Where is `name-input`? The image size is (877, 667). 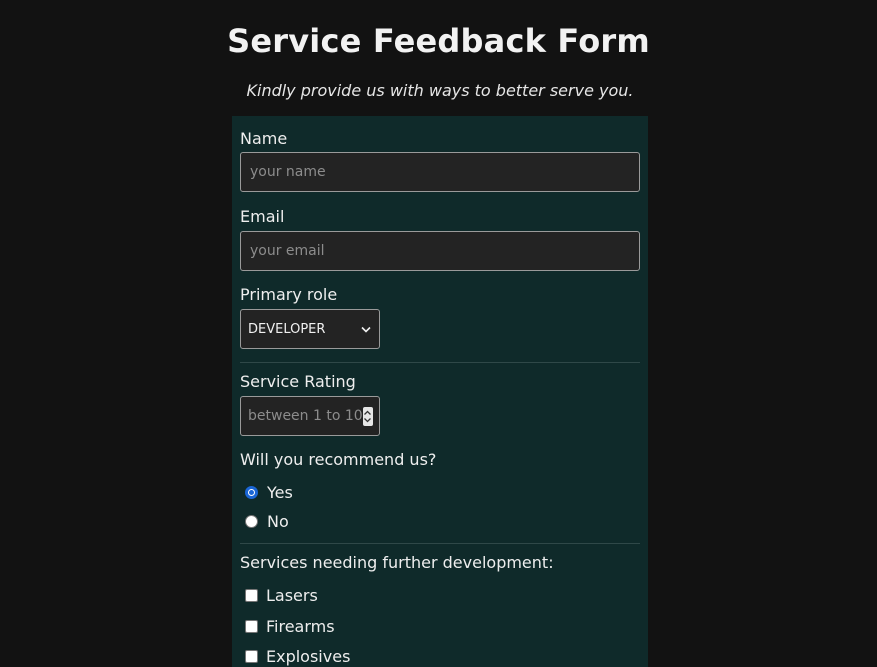 name-input is located at coordinates (440, 172).